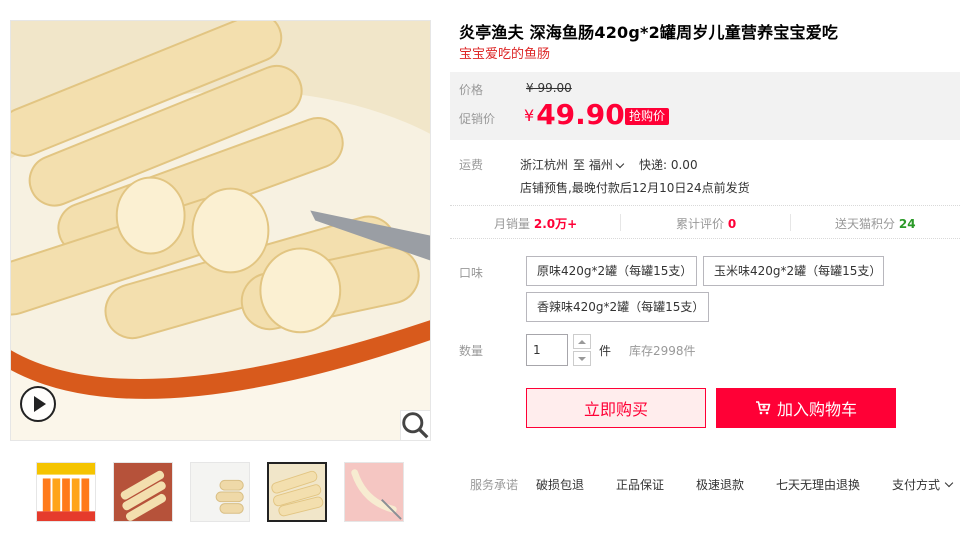  Describe the element at coordinates (793, 271) in the screenshot. I see `flavor-option-corn: 玉米味420g*2罐（每罐15支）` at that location.